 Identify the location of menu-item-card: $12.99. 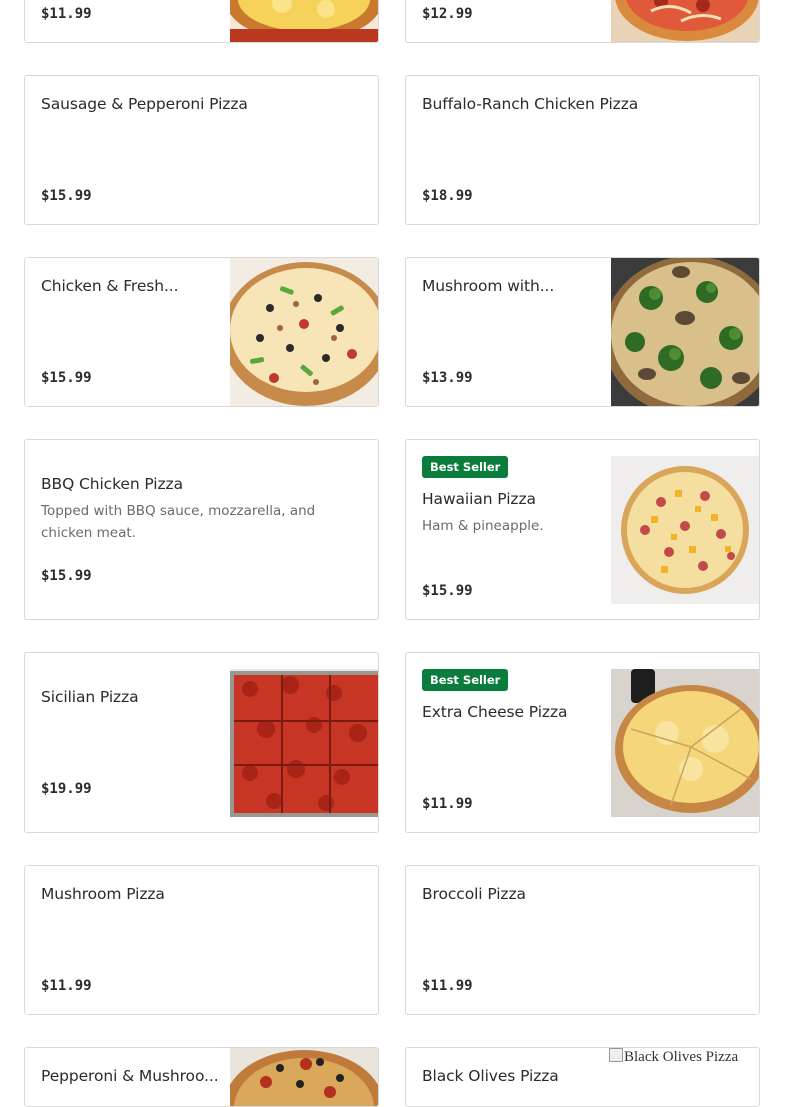
(582, 21).